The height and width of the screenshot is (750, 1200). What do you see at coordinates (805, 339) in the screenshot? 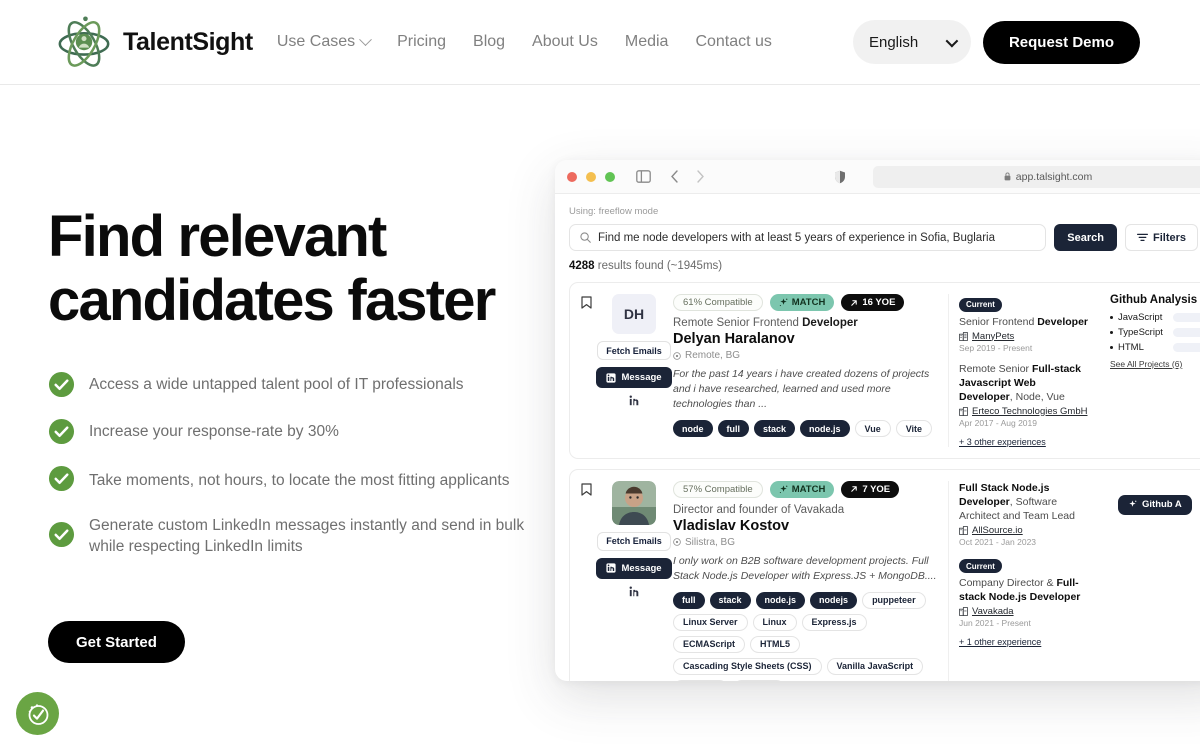
I see `candidate-name: Delyan Haralanov` at bounding box center [805, 339].